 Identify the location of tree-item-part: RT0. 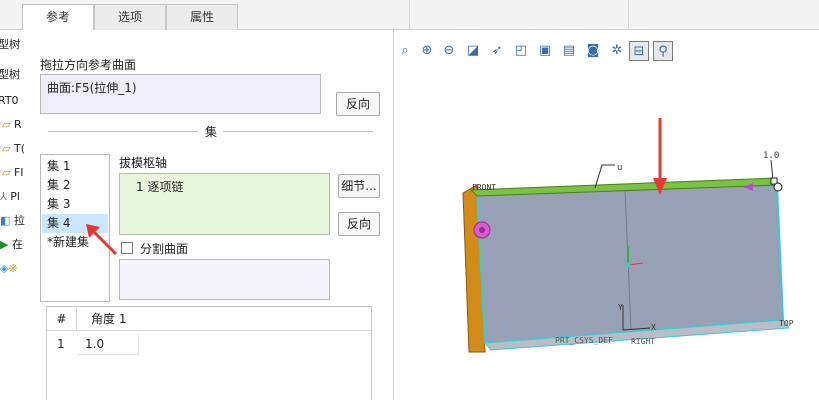
(9, 101).